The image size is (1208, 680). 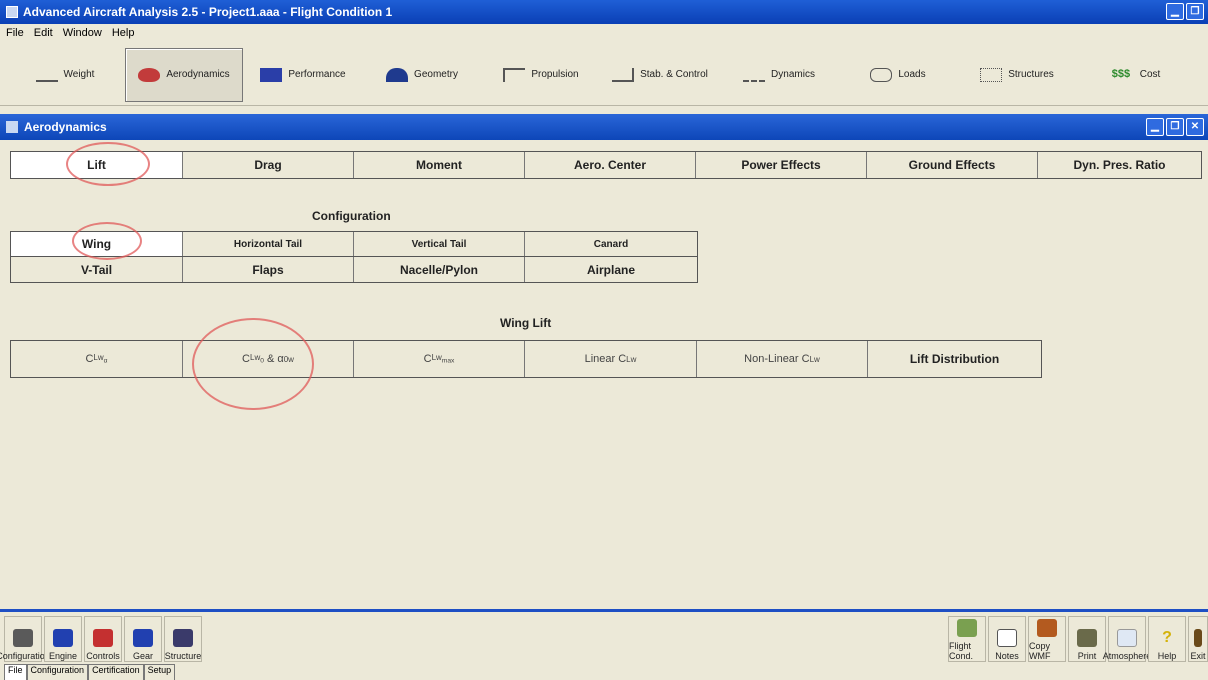 I want to click on wing-lift-linear-cl: Linear C Lw, so click(x=611, y=359).